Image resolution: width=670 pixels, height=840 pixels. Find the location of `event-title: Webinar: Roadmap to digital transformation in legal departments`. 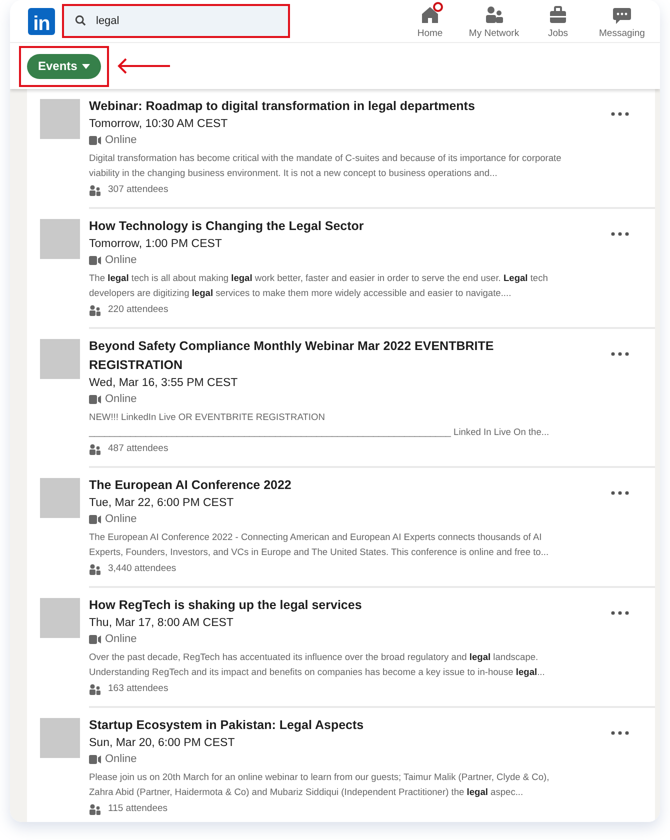

event-title: Webinar: Roadmap to digital transformation in legal departments is located at coordinates (282, 106).